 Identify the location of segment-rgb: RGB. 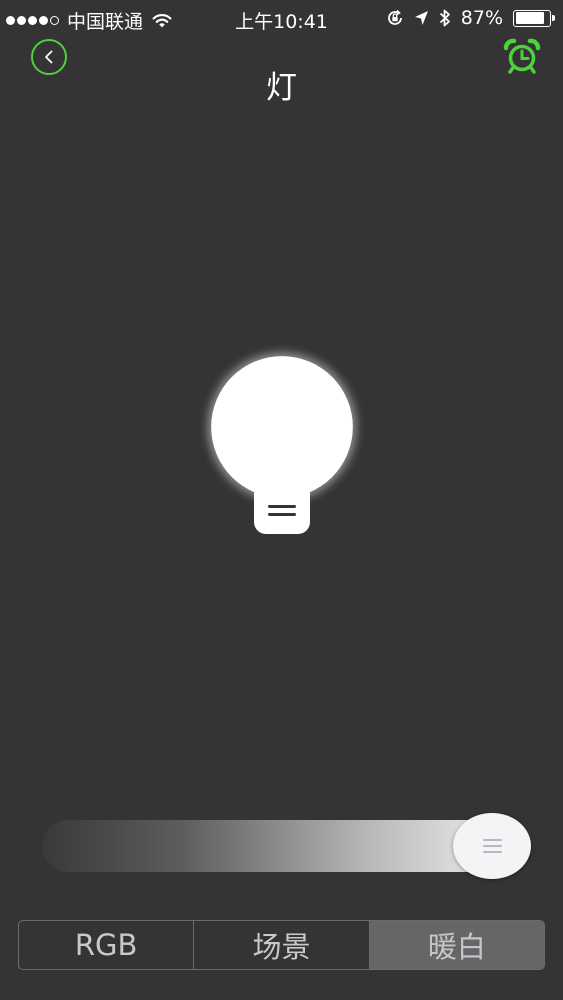
(107, 945).